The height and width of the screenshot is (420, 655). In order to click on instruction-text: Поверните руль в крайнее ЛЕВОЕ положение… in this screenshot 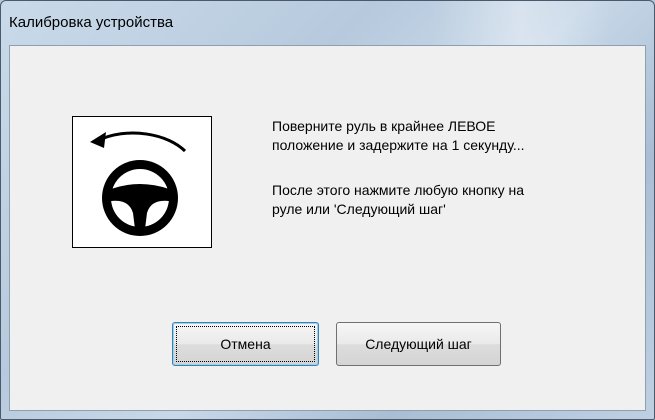, I will do `click(452, 136)`.